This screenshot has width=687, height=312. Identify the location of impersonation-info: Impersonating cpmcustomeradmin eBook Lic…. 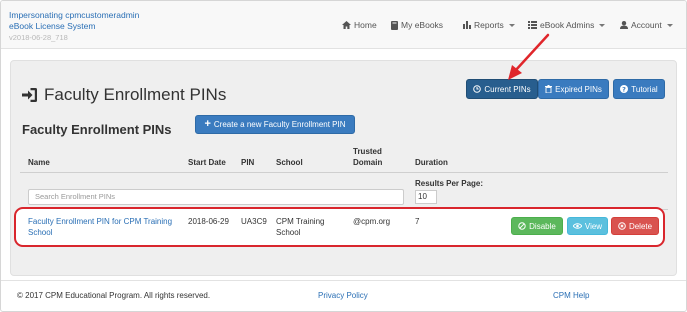
(74, 26).